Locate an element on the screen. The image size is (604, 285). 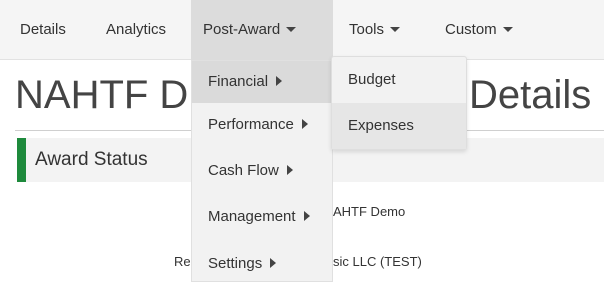
submenu-item-budget-label: Budget is located at coordinates (372, 79).